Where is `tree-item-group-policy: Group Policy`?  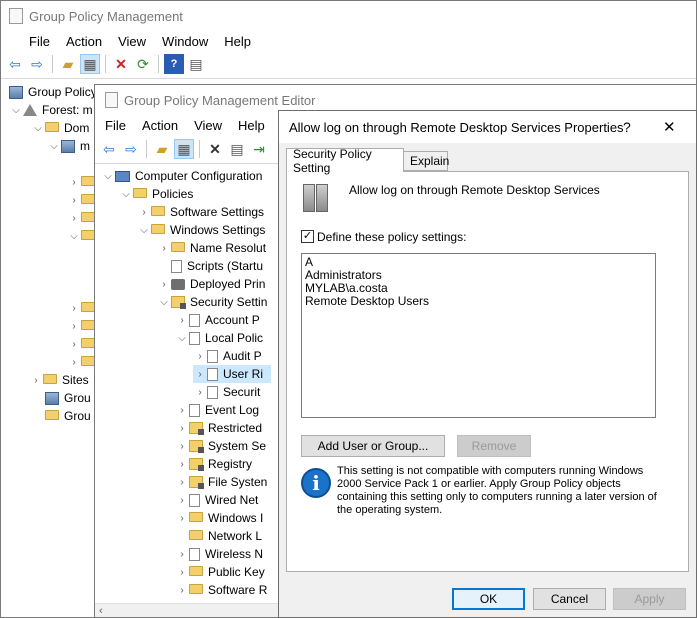 tree-item-group-policy: Group Policy is located at coordinates (53, 92).